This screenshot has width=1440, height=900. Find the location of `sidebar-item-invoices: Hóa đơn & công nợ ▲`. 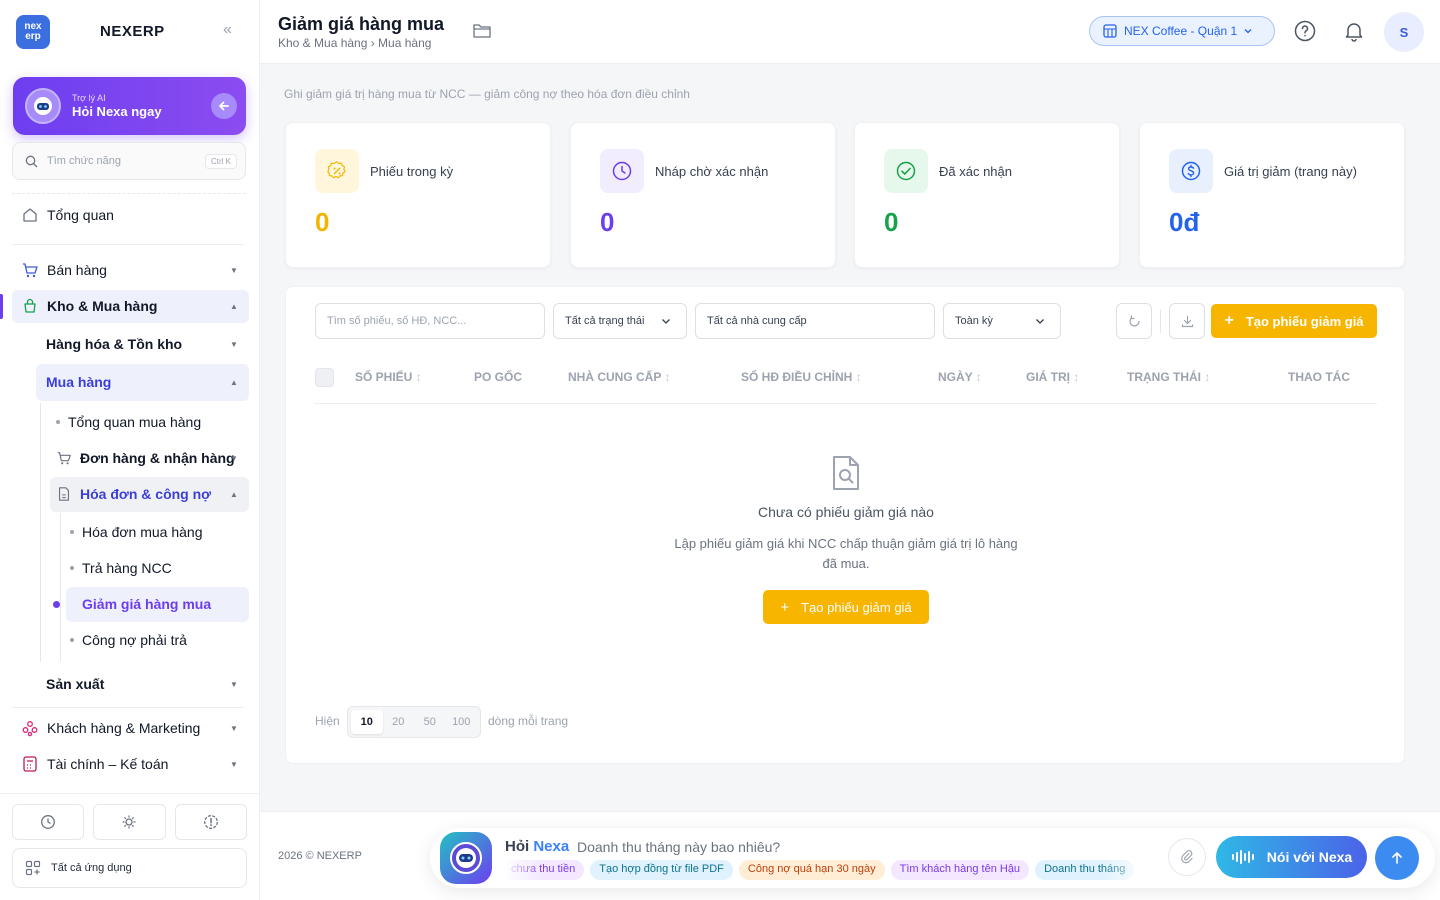

sidebar-item-invoices: Hóa đơn & công nợ ▲ is located at coordinates (129, 494).